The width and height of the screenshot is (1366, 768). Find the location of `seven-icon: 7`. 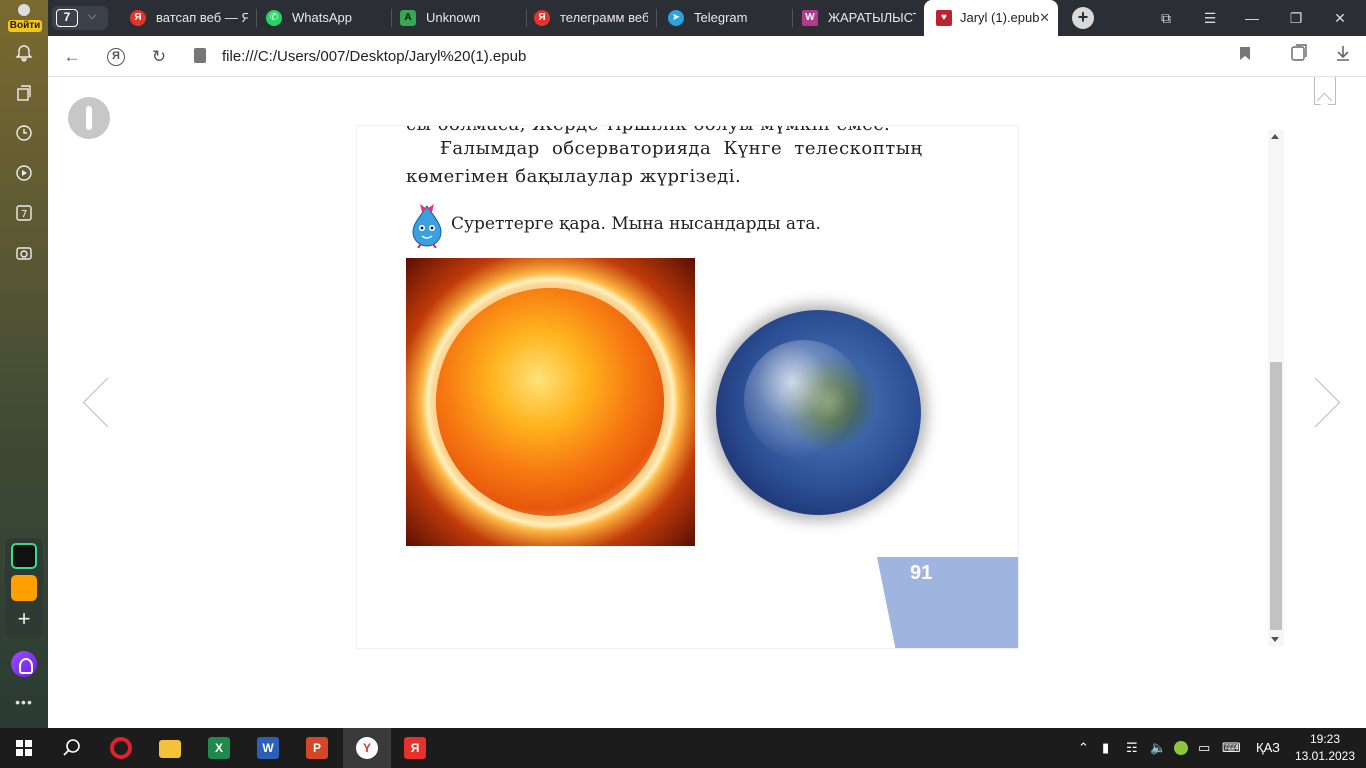

seven-icon: 7 is located at coordinates (24, 216).